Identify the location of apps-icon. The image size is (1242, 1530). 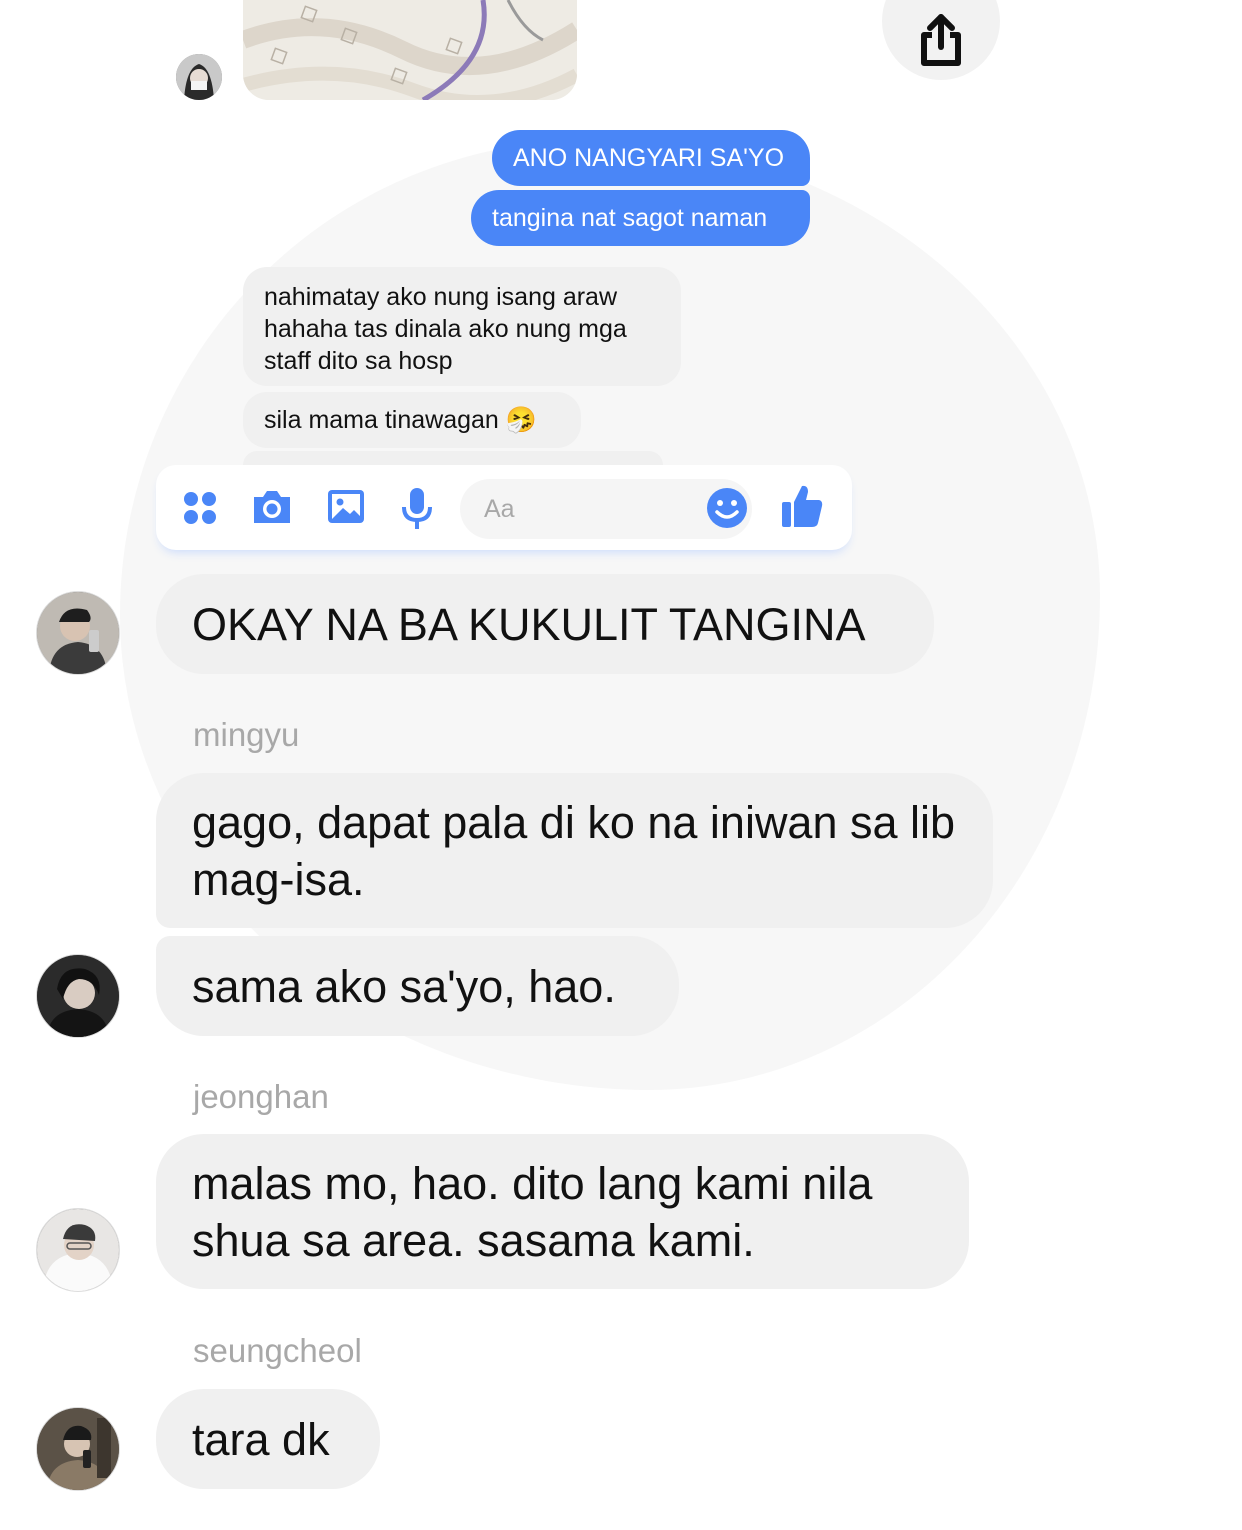
(200, 508).